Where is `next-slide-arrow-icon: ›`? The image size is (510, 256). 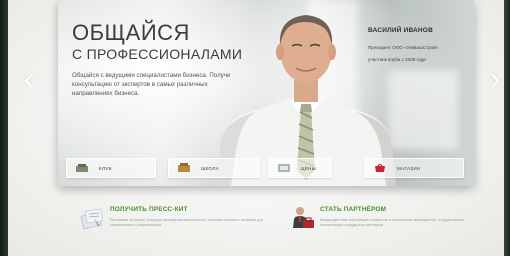
next-slide-arrow-icon: › is located at coordinates (495, 79).